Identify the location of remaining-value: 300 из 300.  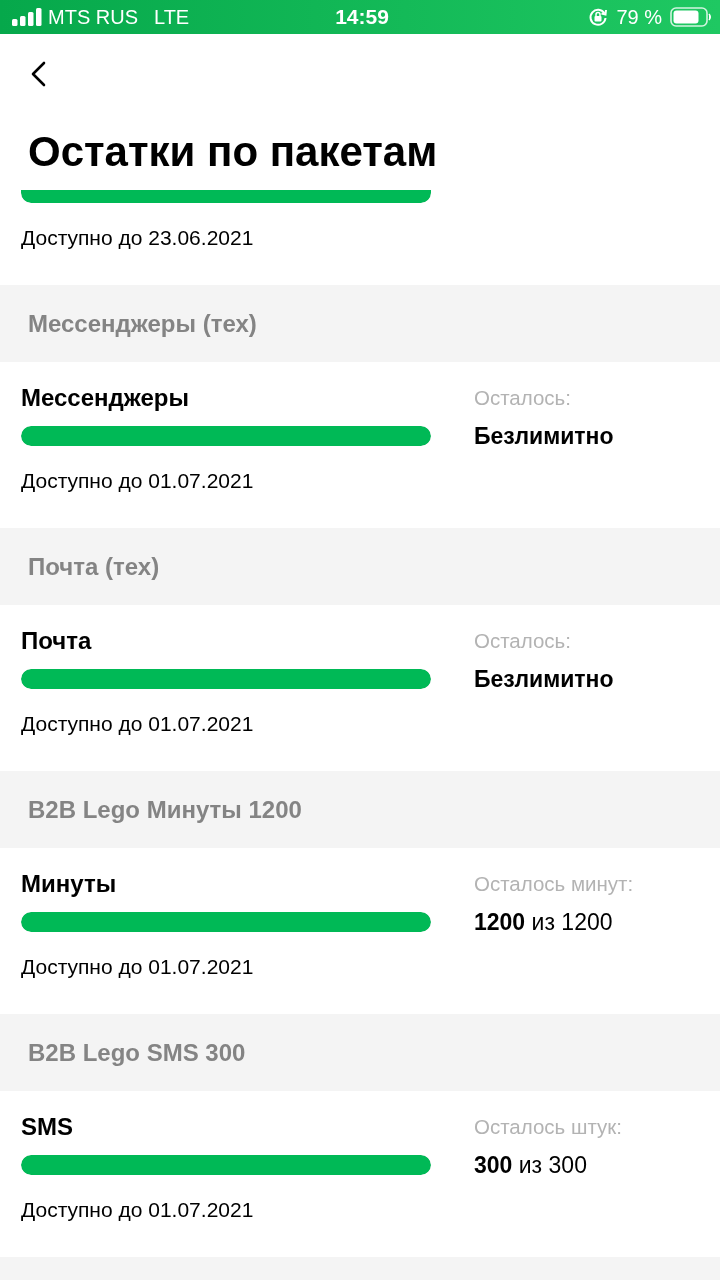
(530, 1165).